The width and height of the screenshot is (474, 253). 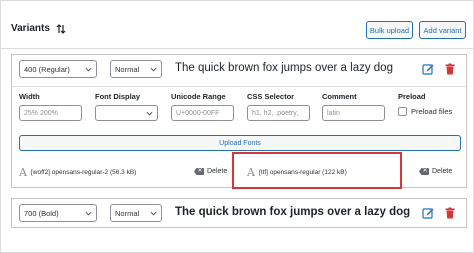 I want to click on sort-arrows-icon, so click(x=61, y=28).